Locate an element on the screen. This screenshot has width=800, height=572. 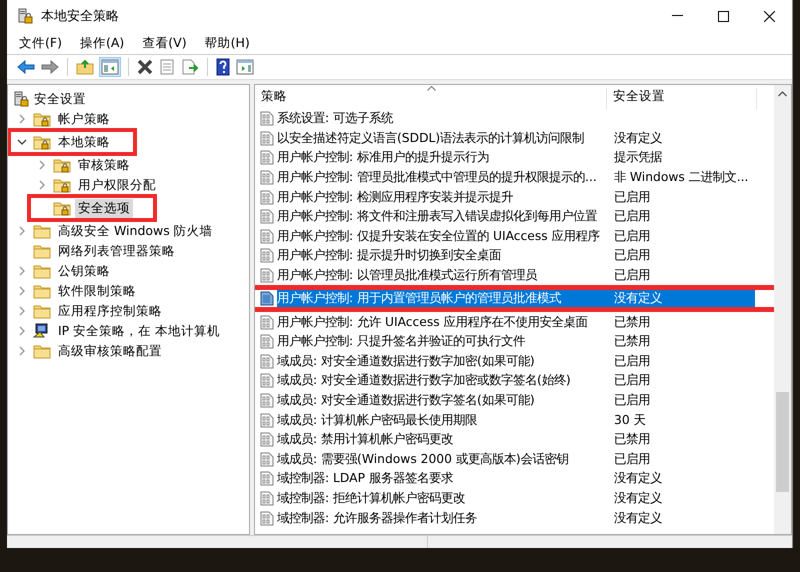
policy-name: 域成员: 对安全通道数据进行数字签名(如果可能) is located at coordinates (442, 400).